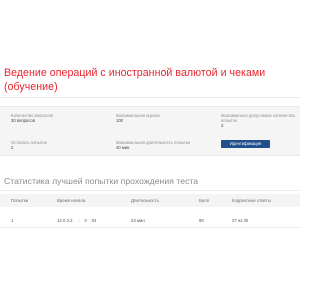 This screenshot has width=320, height=300. I want to click on cell-start-time: 12.0 3.2 . : 0 :34, so click(77, 220).